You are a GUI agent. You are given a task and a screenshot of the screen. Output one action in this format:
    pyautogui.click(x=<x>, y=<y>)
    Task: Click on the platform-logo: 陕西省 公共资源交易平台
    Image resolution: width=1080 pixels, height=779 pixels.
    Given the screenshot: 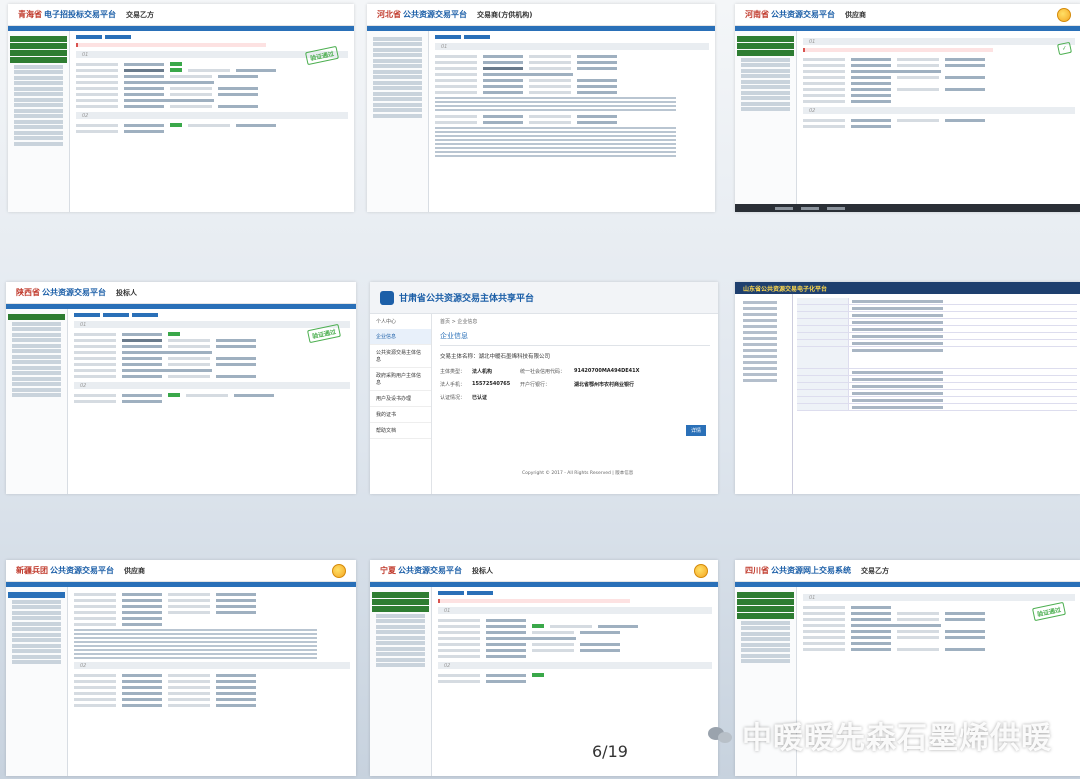 What is the action you would take?
    pyautogui.click(x=61, y=292)
    